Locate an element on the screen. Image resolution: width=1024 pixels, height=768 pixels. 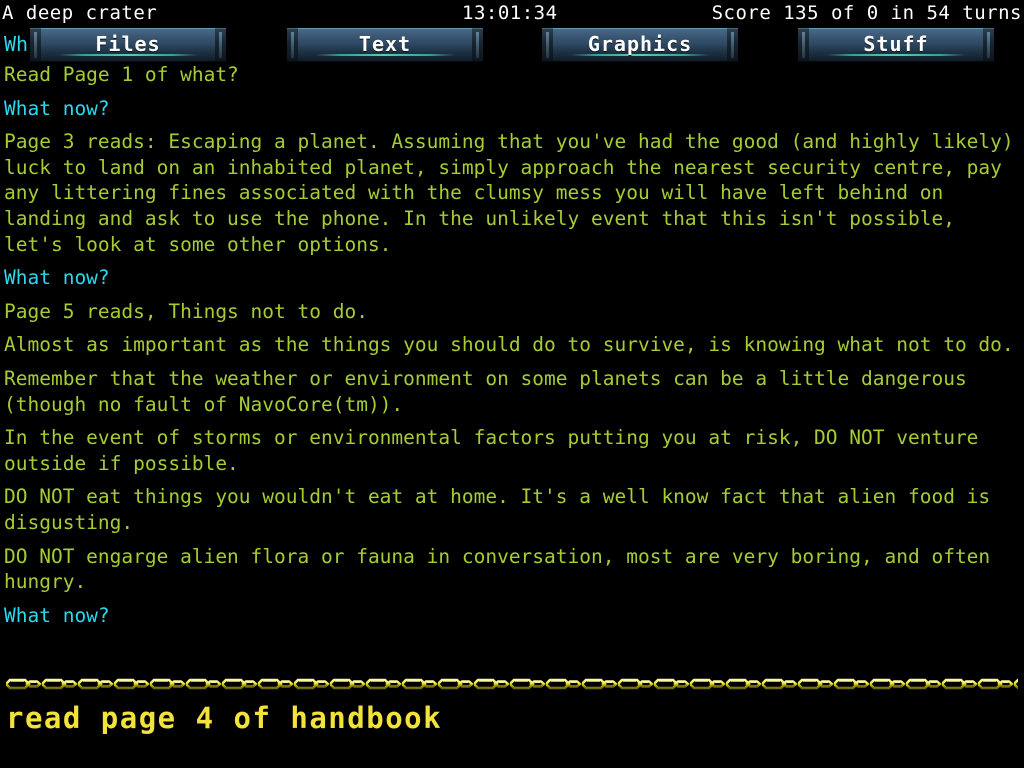
button-face: Stuff is located at coordinates (896, 45).